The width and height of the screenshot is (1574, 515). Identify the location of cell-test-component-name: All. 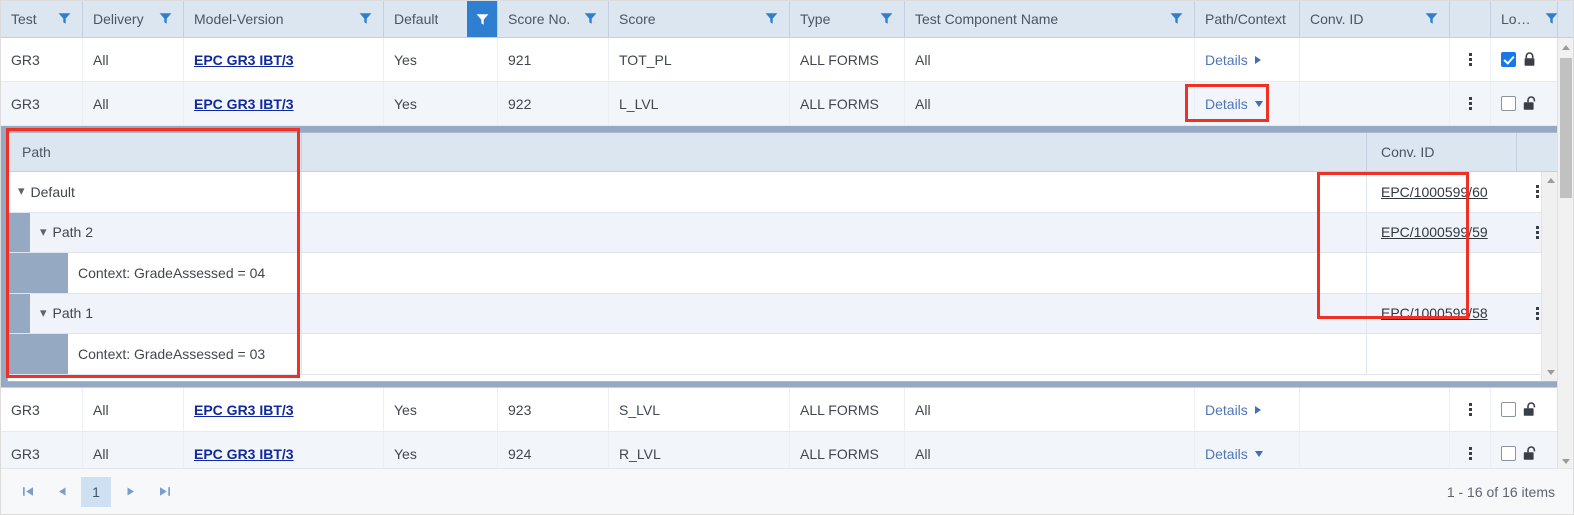
(1050, 59).